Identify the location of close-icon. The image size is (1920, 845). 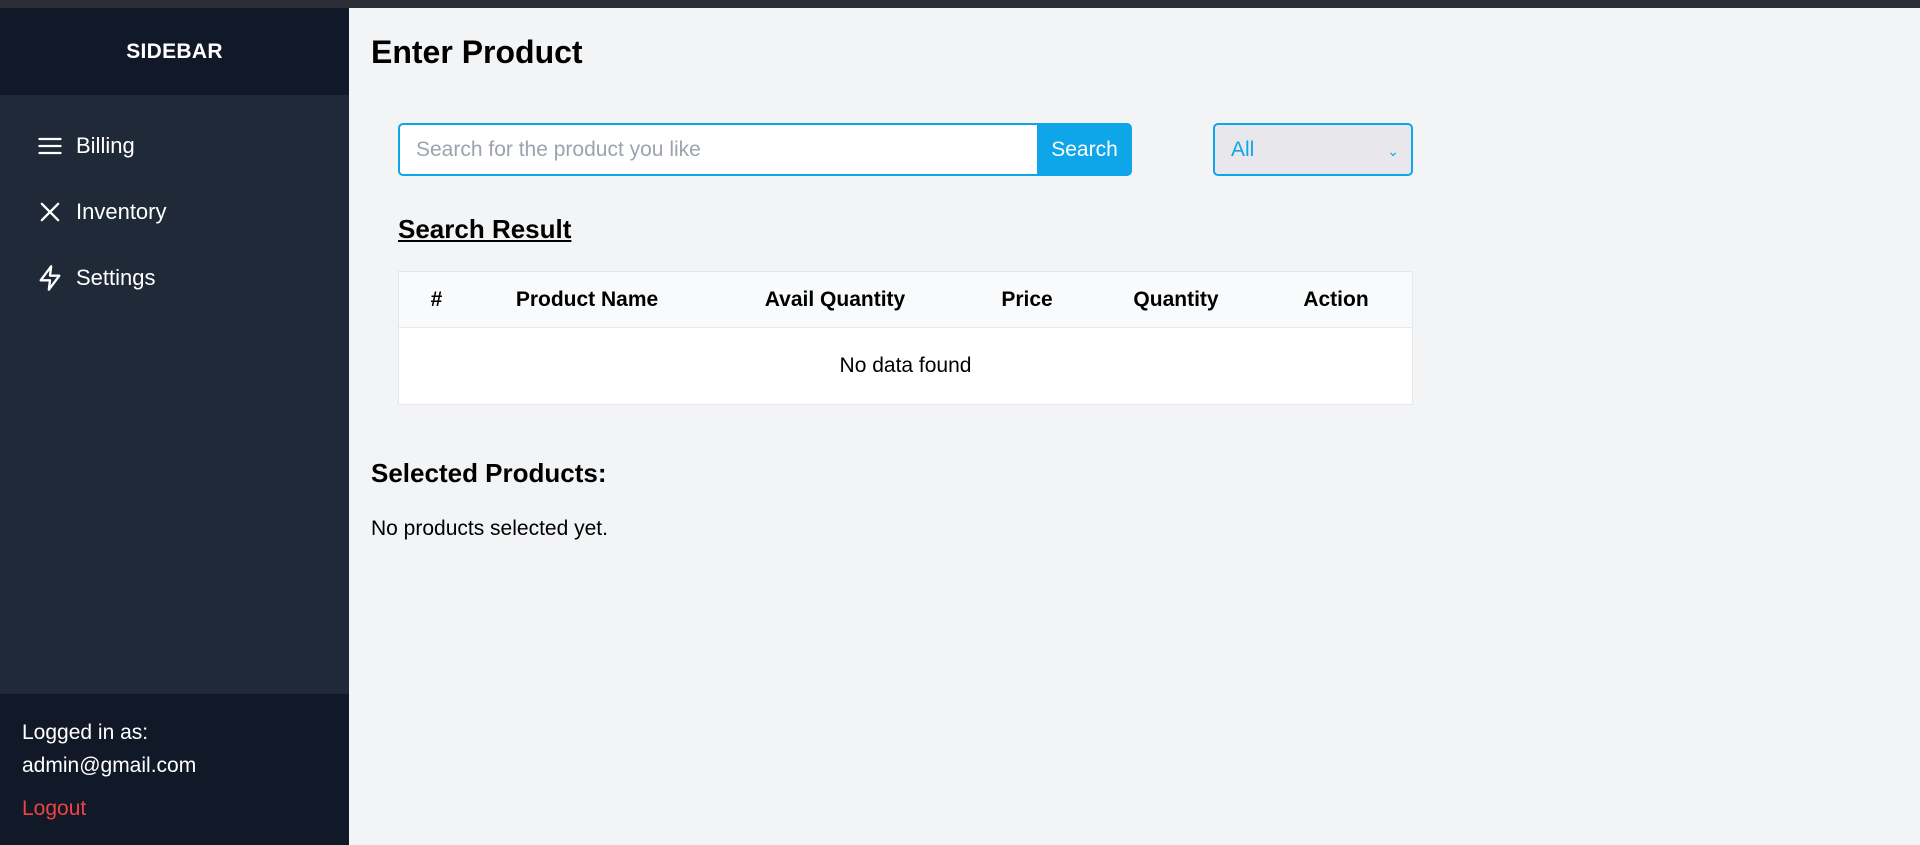
(50, 212).